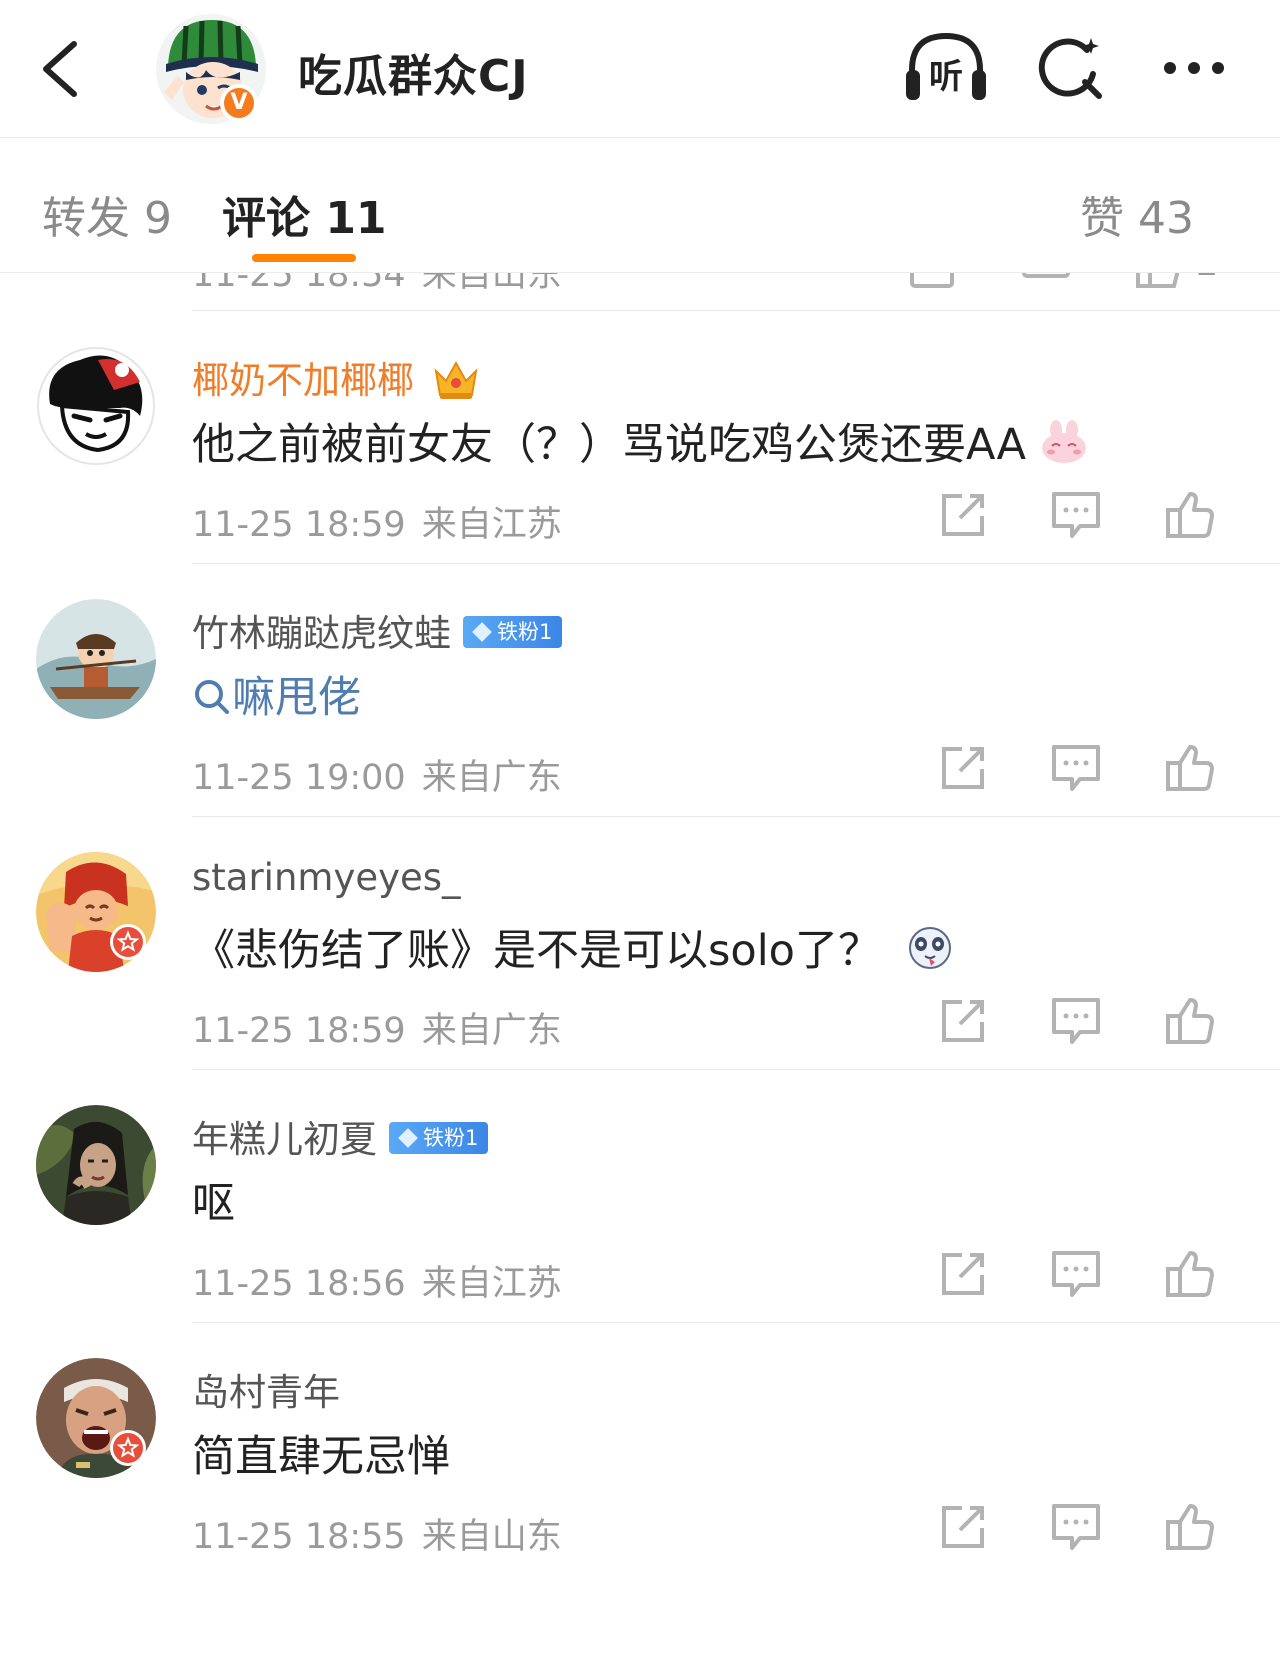 This screenshot has height=1657, width=1280. What do you see at coordinates (640, 69) in the screenshot?
I see `top-bar: V 吃瓜群众CJ 听` at bounding box center [640, 69].